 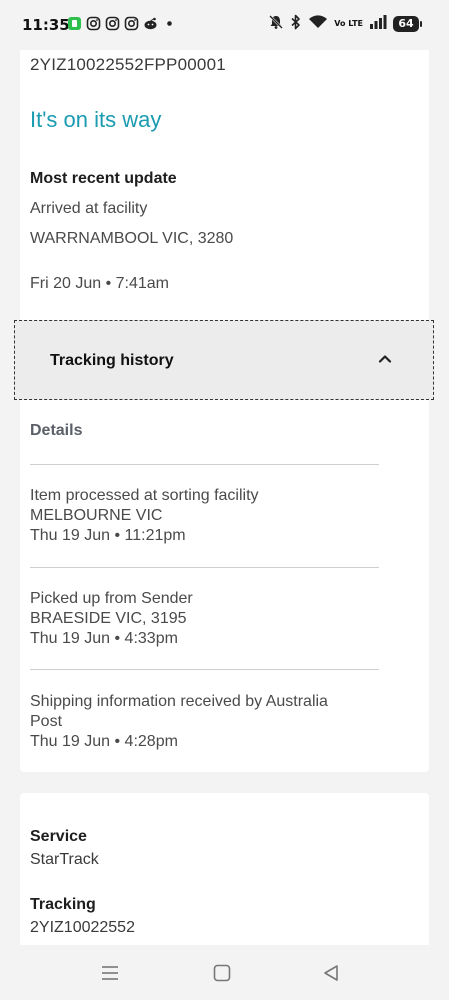 I want to click on tracking-history-title: Tracking history, so click(x=112, y=360).